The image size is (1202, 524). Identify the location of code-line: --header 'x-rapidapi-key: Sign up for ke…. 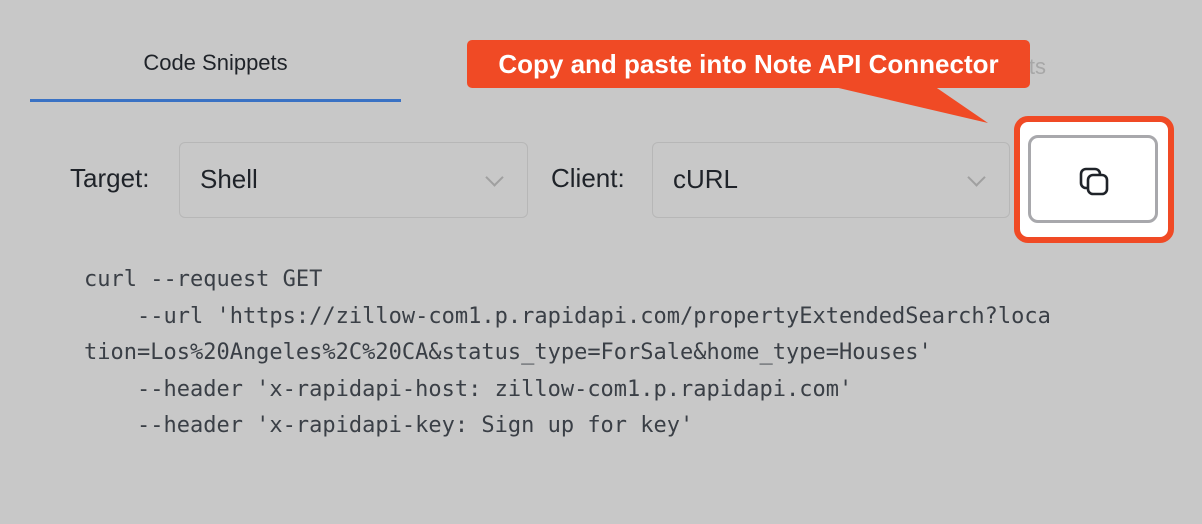
(389, 425).